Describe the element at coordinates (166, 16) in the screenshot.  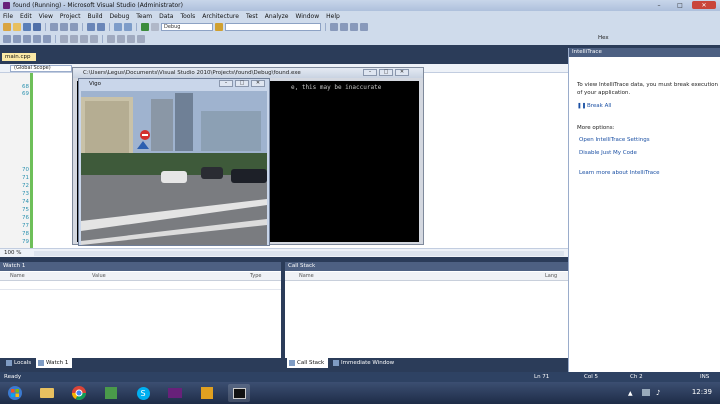
I see `menu-data: Data` at that location.